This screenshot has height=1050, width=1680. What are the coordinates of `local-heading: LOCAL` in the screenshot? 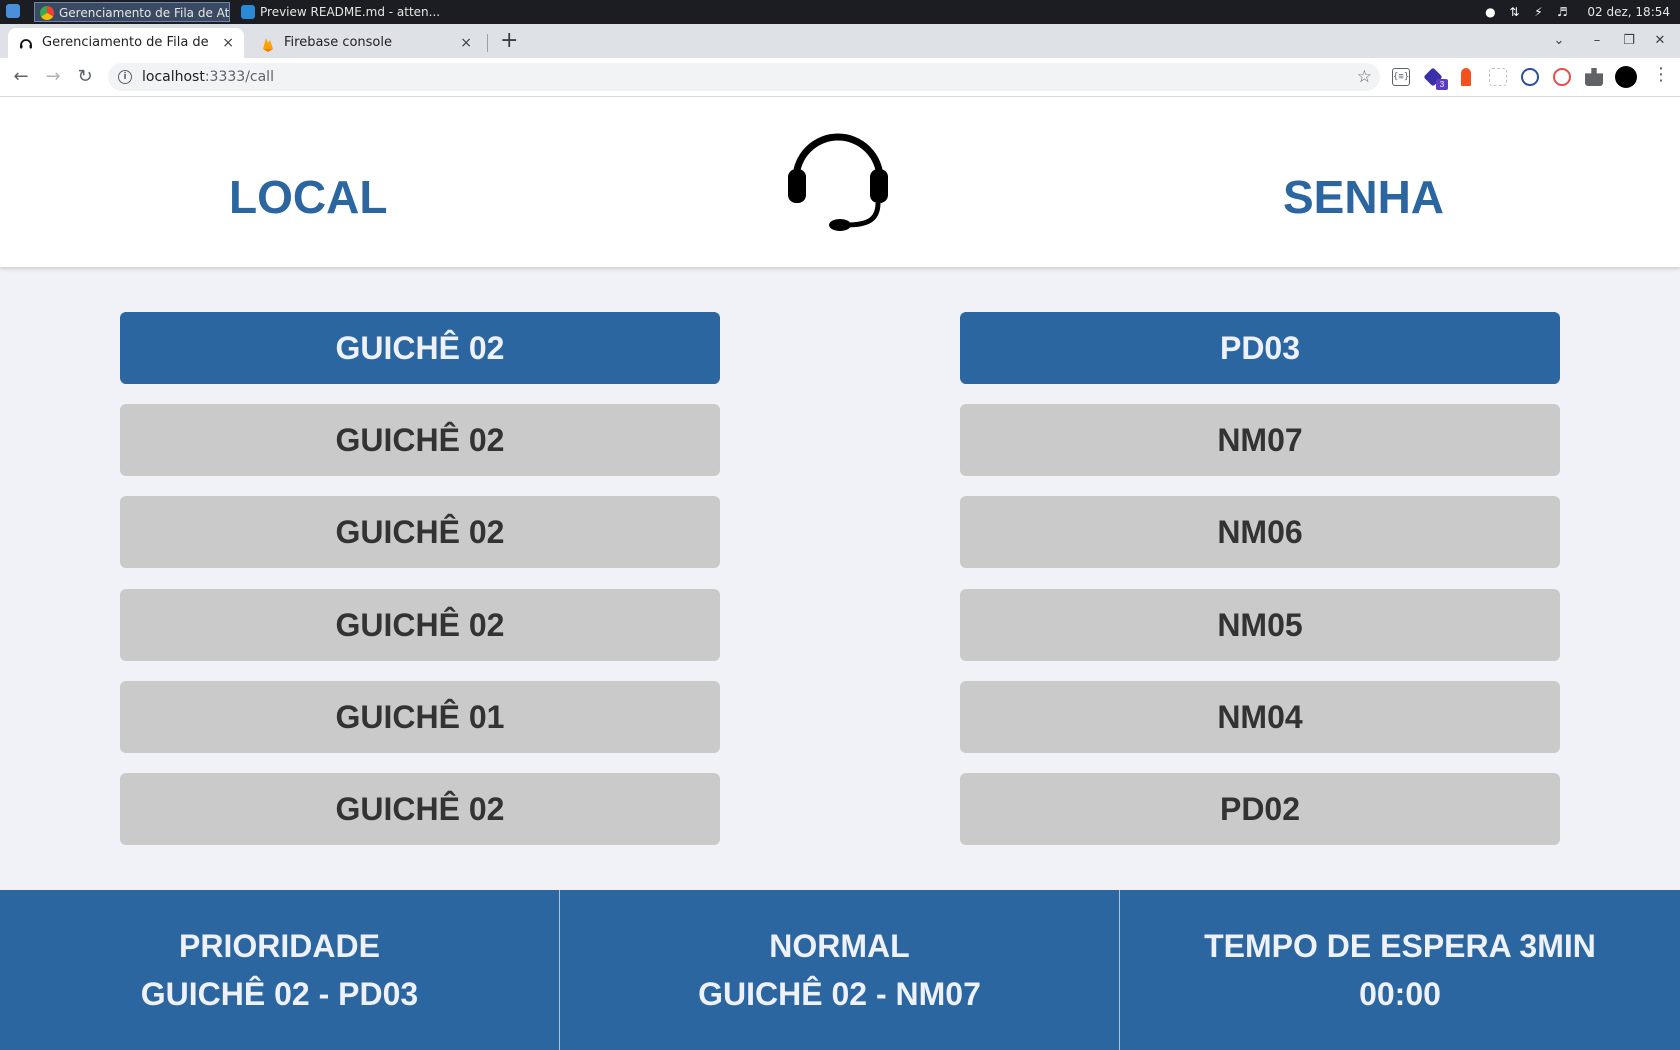 It's located at (308, 197).